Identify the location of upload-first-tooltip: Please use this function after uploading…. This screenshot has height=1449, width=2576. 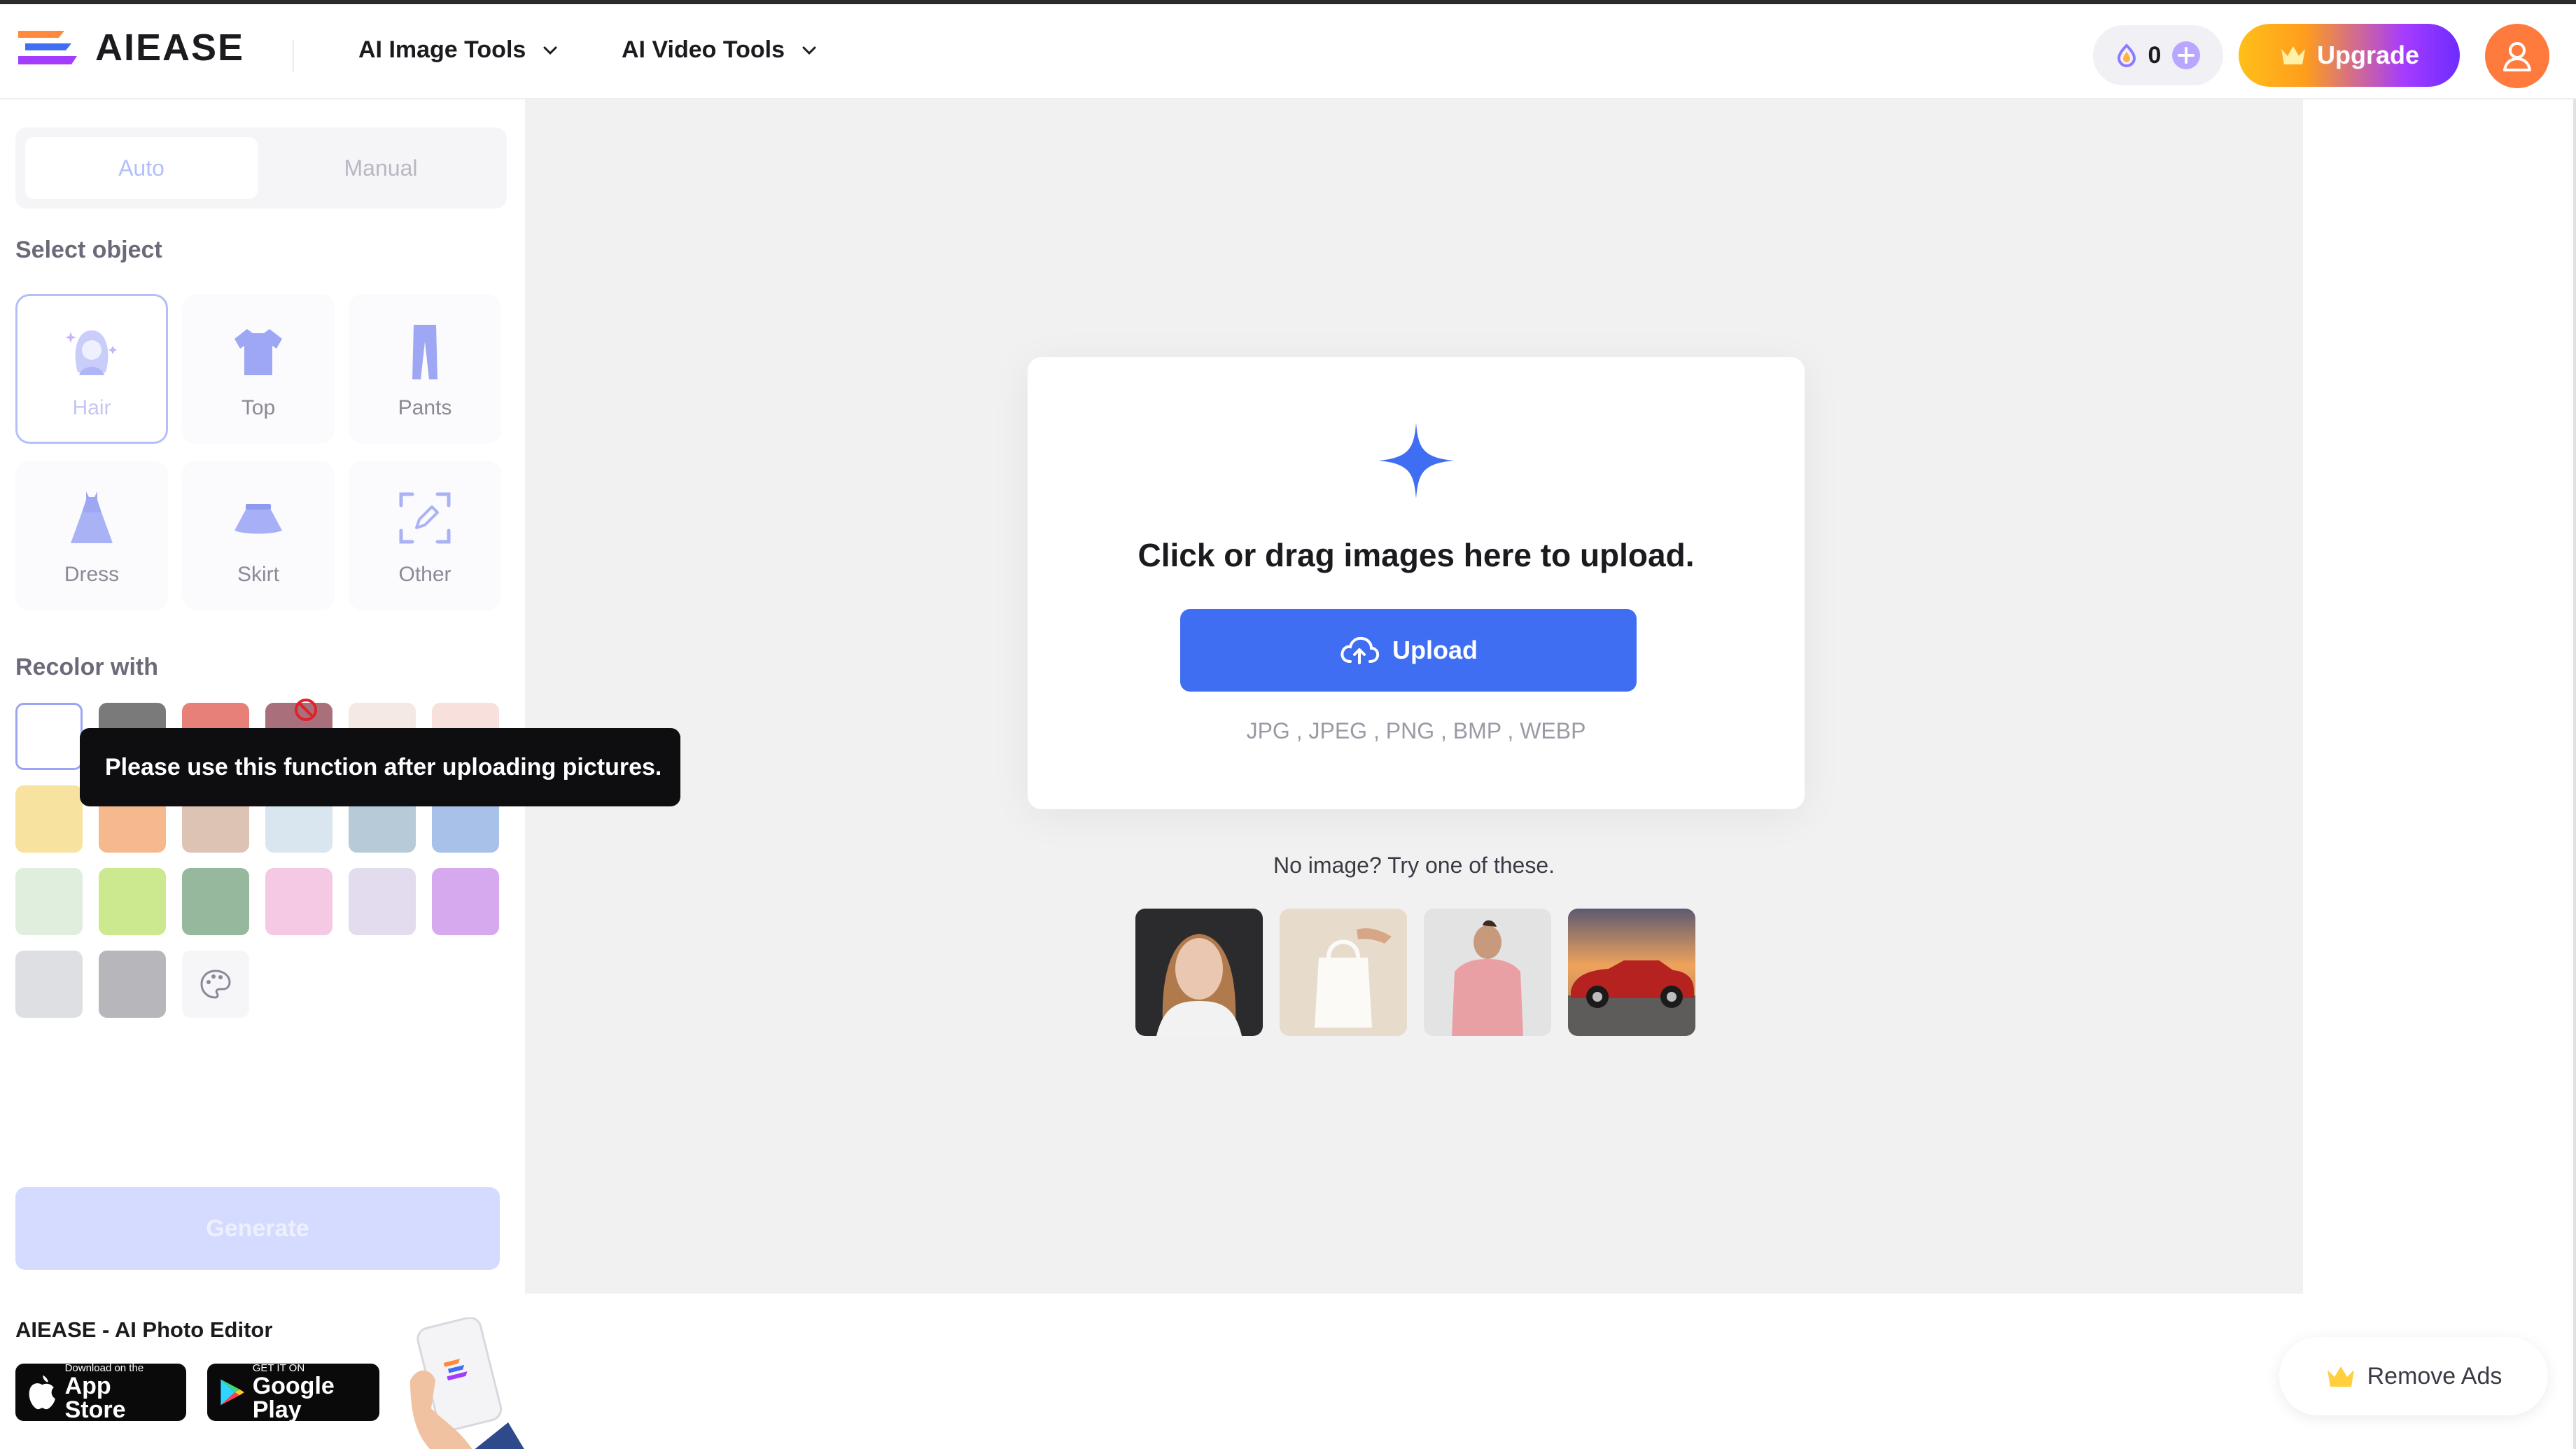
(380, 767).